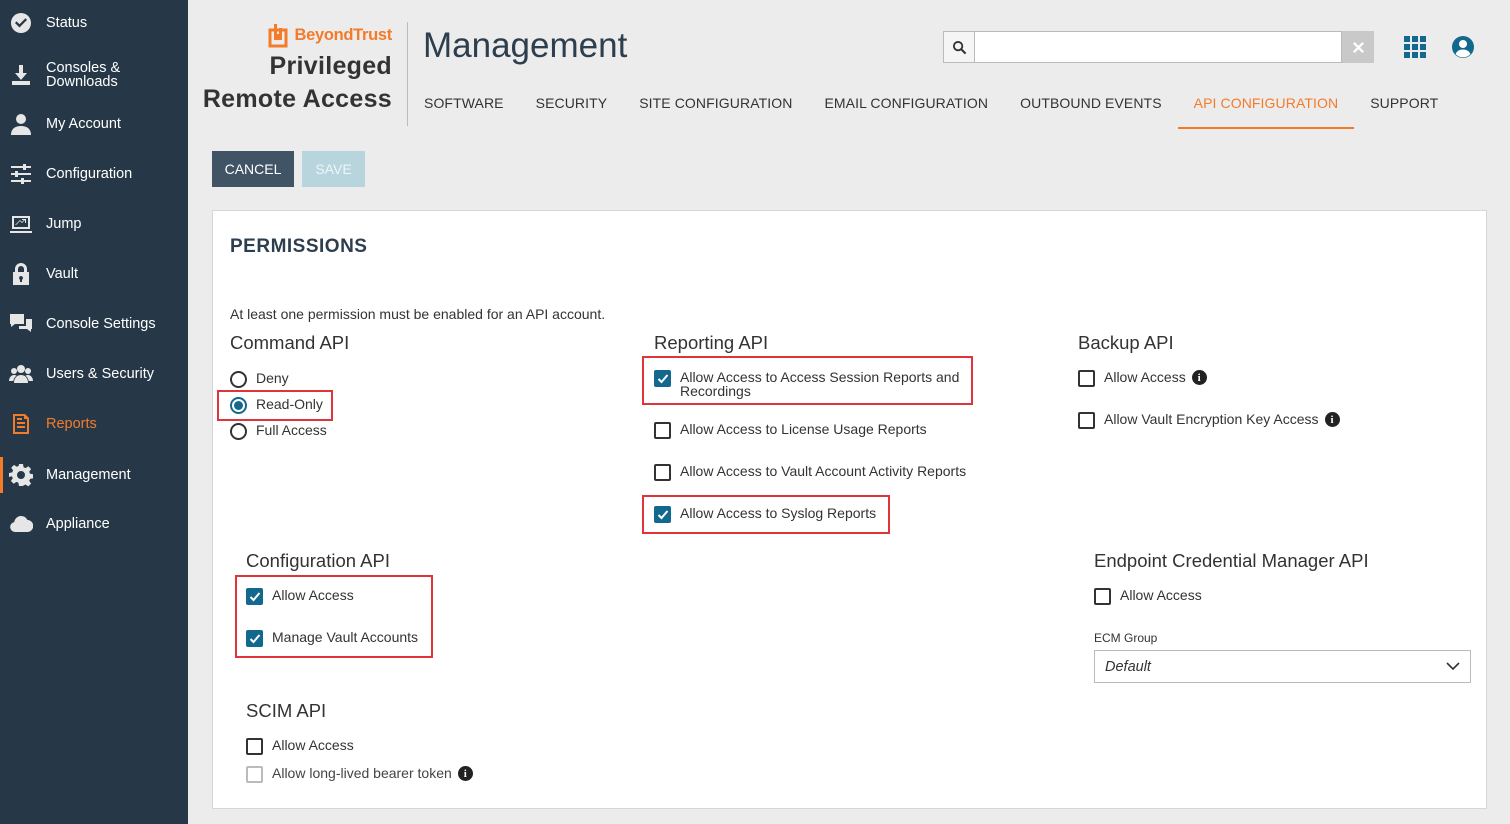  What do you see at coordinates (715, 104) in the screenshot?
I see `tab-site-configuration: SITE CONFIGURATION` at bounding box center [715, 104].